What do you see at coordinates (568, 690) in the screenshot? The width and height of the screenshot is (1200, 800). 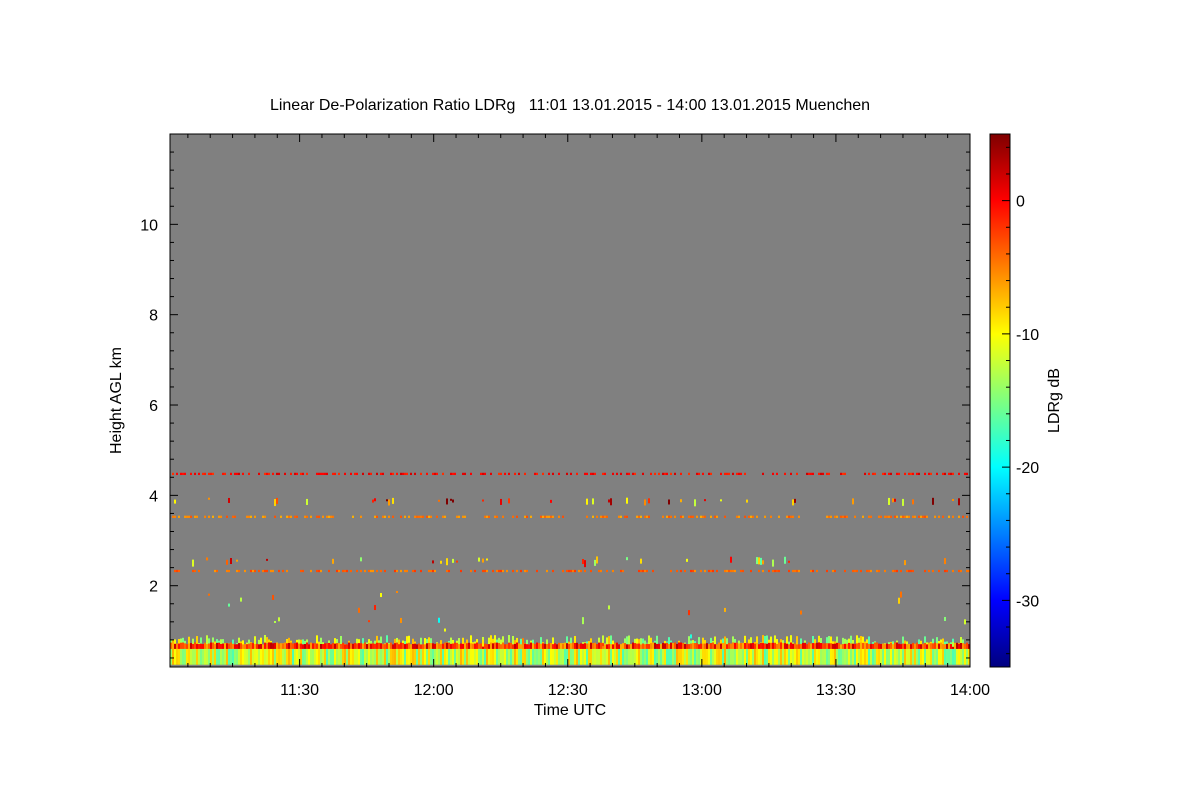 I see `x-tick-label: 12:30` at bounding box center [568, 690].